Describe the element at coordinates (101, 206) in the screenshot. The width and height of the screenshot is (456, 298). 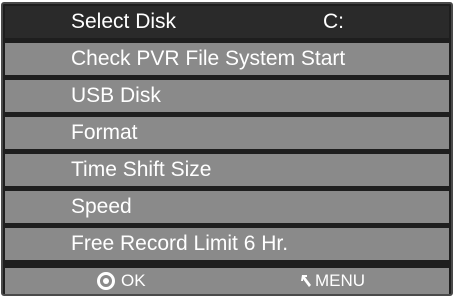
I see `menu-item-label: Speed` at that location.